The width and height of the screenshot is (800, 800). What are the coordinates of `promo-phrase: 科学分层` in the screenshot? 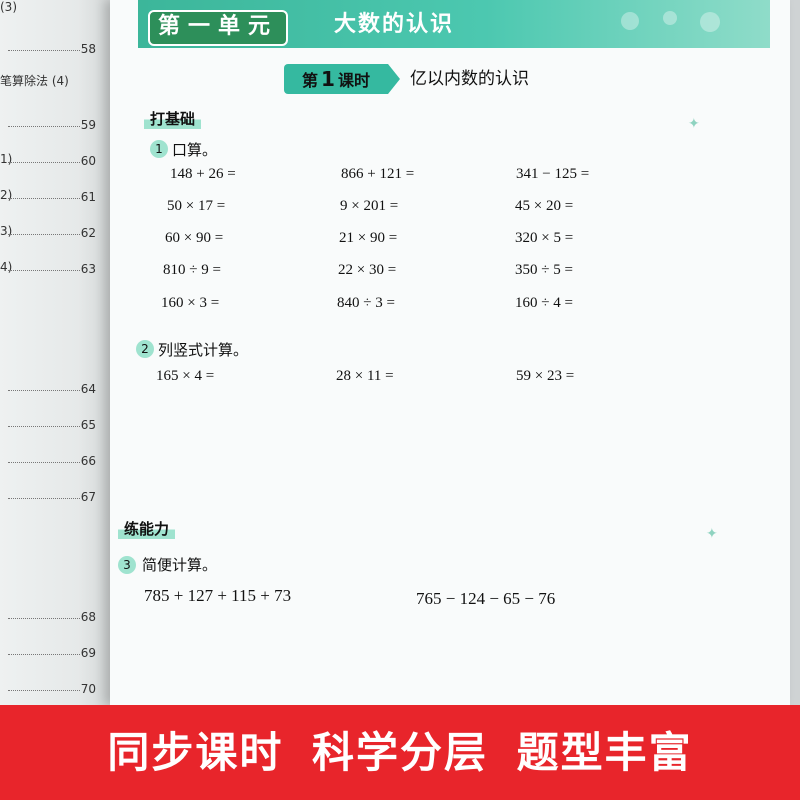 It's located at (399, 752).